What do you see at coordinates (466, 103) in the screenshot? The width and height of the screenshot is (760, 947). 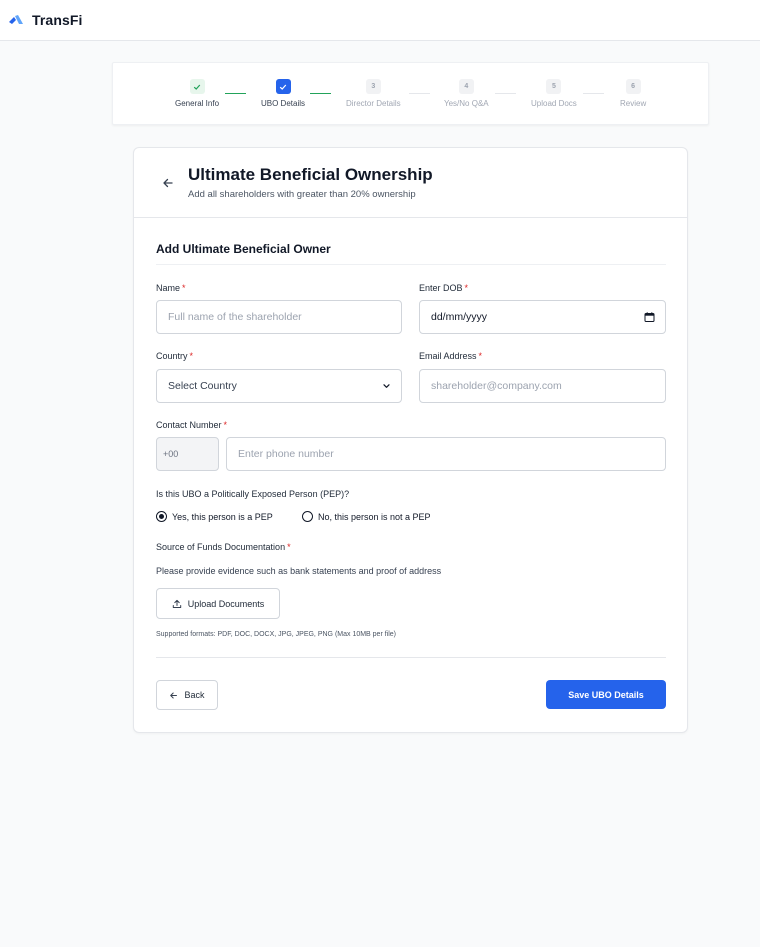 I see `step-label: Yes/No Q&A` at bounding box center [466, 103].